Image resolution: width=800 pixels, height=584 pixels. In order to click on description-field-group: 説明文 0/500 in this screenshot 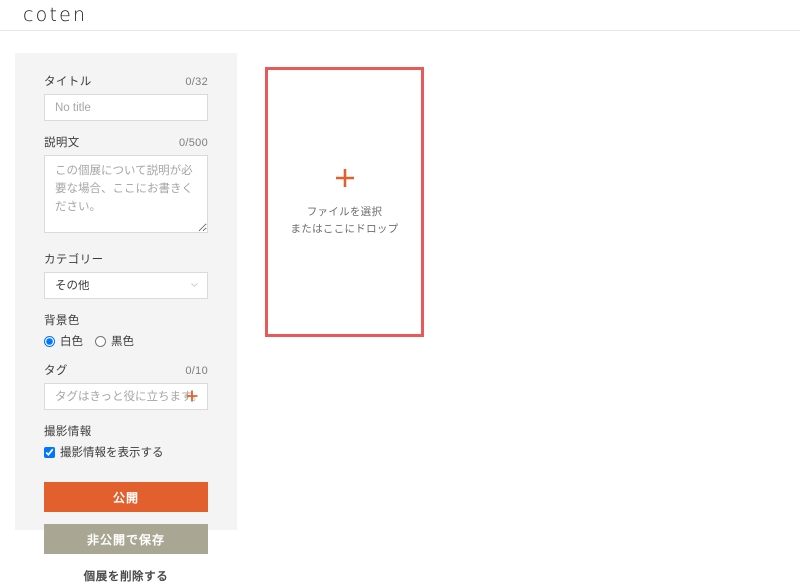, I will do `click(126, 186)`.